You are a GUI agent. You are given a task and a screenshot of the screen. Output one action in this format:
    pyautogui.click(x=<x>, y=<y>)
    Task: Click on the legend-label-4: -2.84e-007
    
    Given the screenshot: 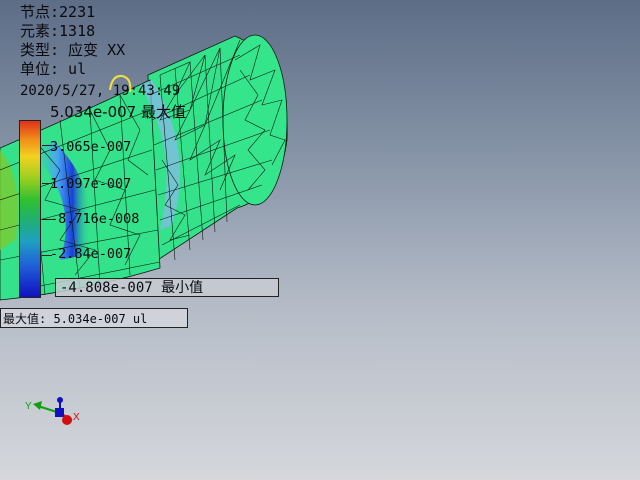 What is the action you would take?
    pyautogui.click(x=91, y=254)
    